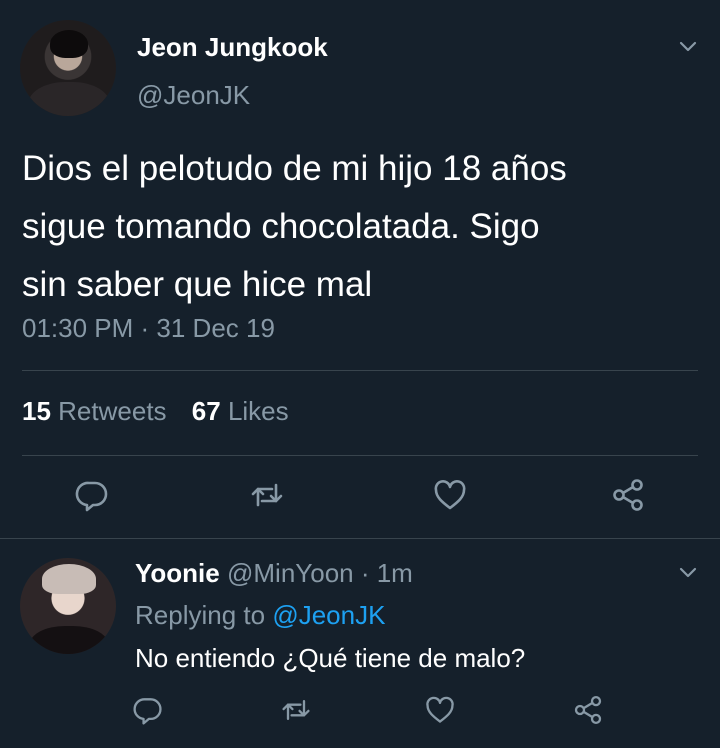  Describe the element at coordinates (36, 411) in the screenshot. I see `retweets-count: 15` at that location.